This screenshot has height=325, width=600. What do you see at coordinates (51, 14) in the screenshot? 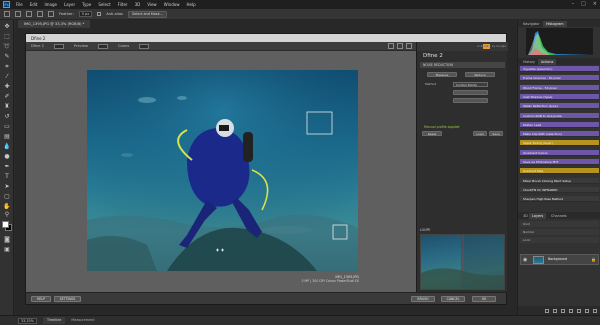
I see `intersect-selection-icon` at bounding box center [51, 14].